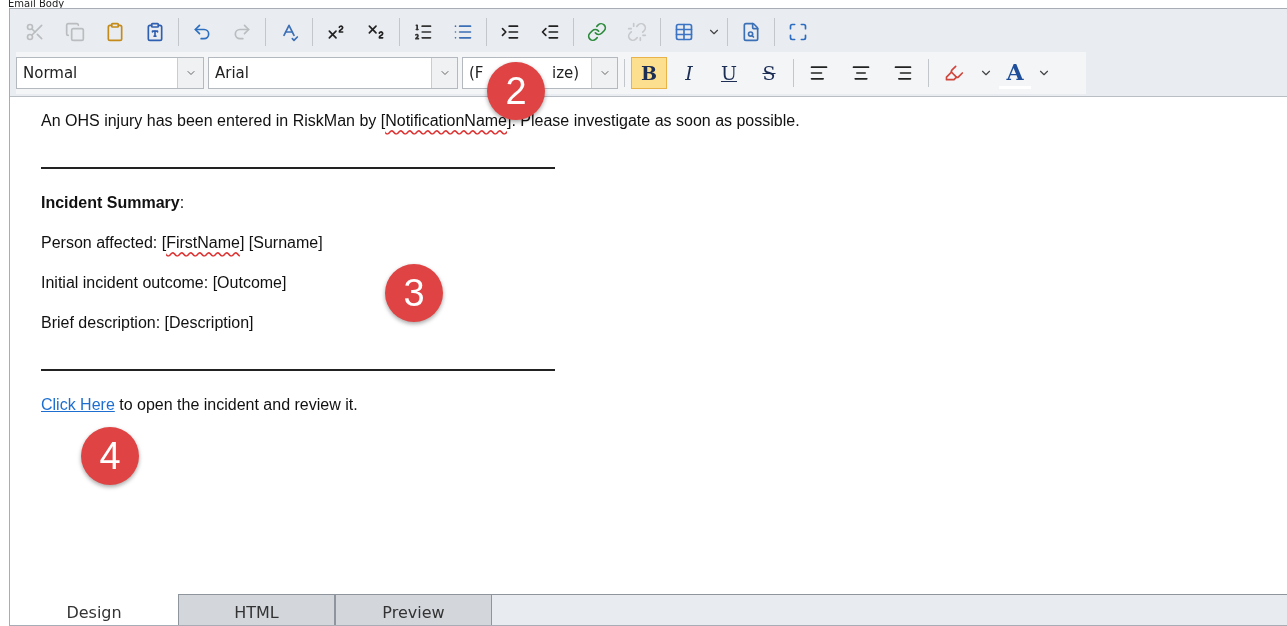 The image size is (1287, 626). What do you see at coordinates (333, 73) in the screenshot?
I see `font-dropdown: Arial` at bounding box center [333, 73].